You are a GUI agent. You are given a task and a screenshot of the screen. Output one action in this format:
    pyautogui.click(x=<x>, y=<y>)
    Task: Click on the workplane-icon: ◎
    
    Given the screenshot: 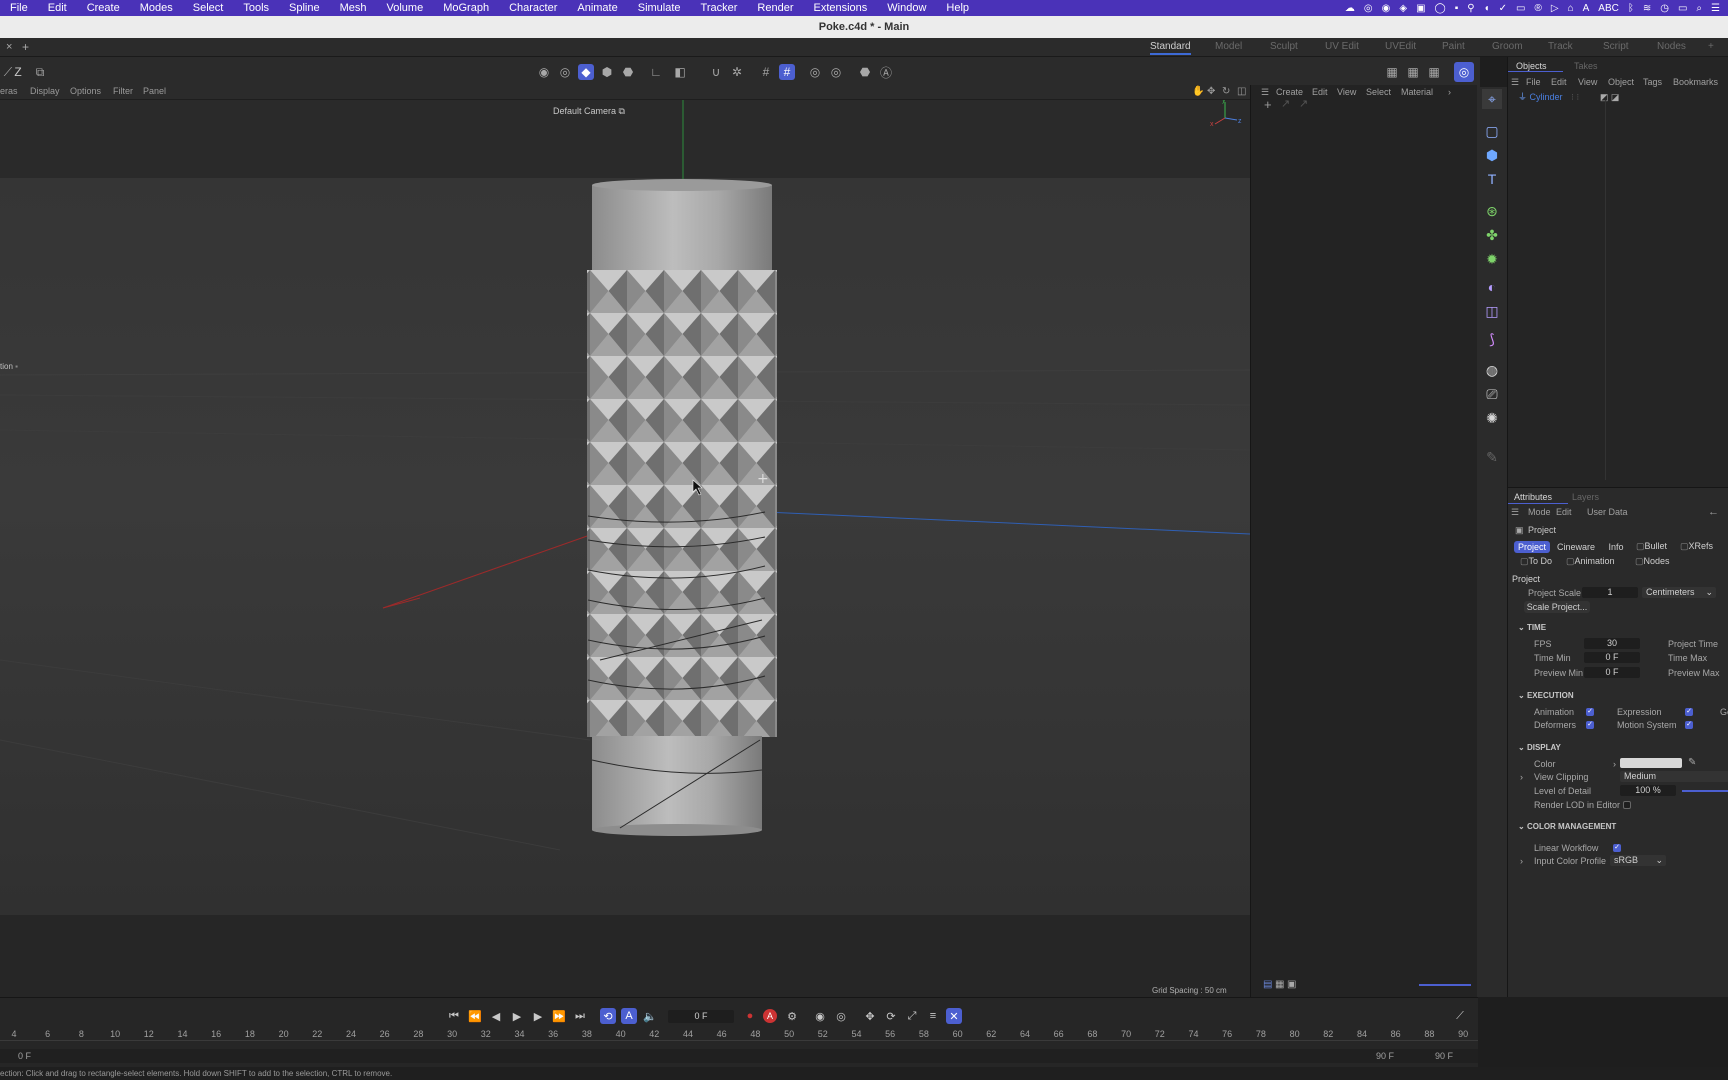 What is the action you would take?
    pyautogui.click(x=815, y=72)
    